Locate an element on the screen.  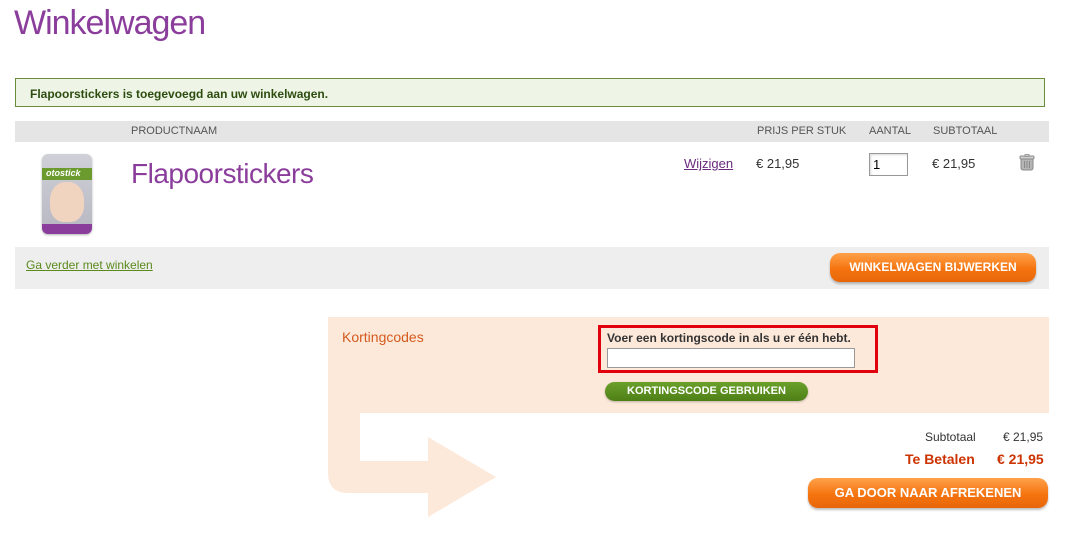
page-title: Winkelwagen is located at coordinates (110, 23).